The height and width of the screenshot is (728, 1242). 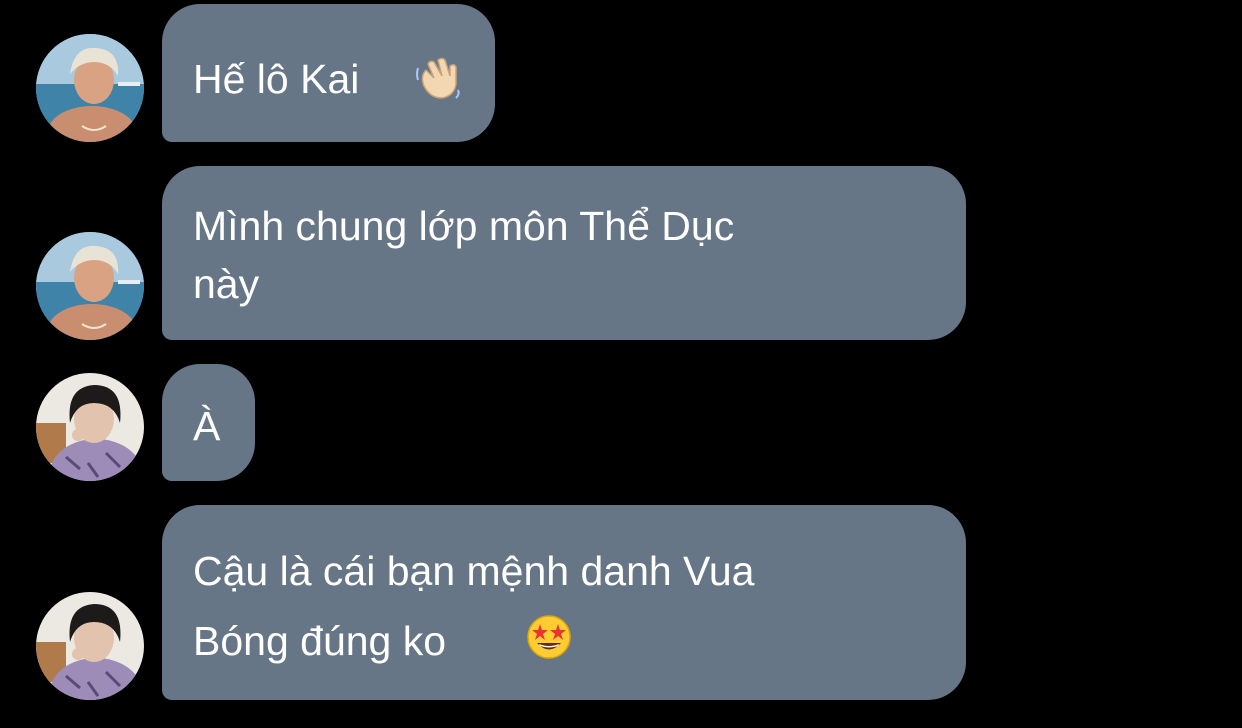 I want to click on message-text: À, so click(x=207, y=426).